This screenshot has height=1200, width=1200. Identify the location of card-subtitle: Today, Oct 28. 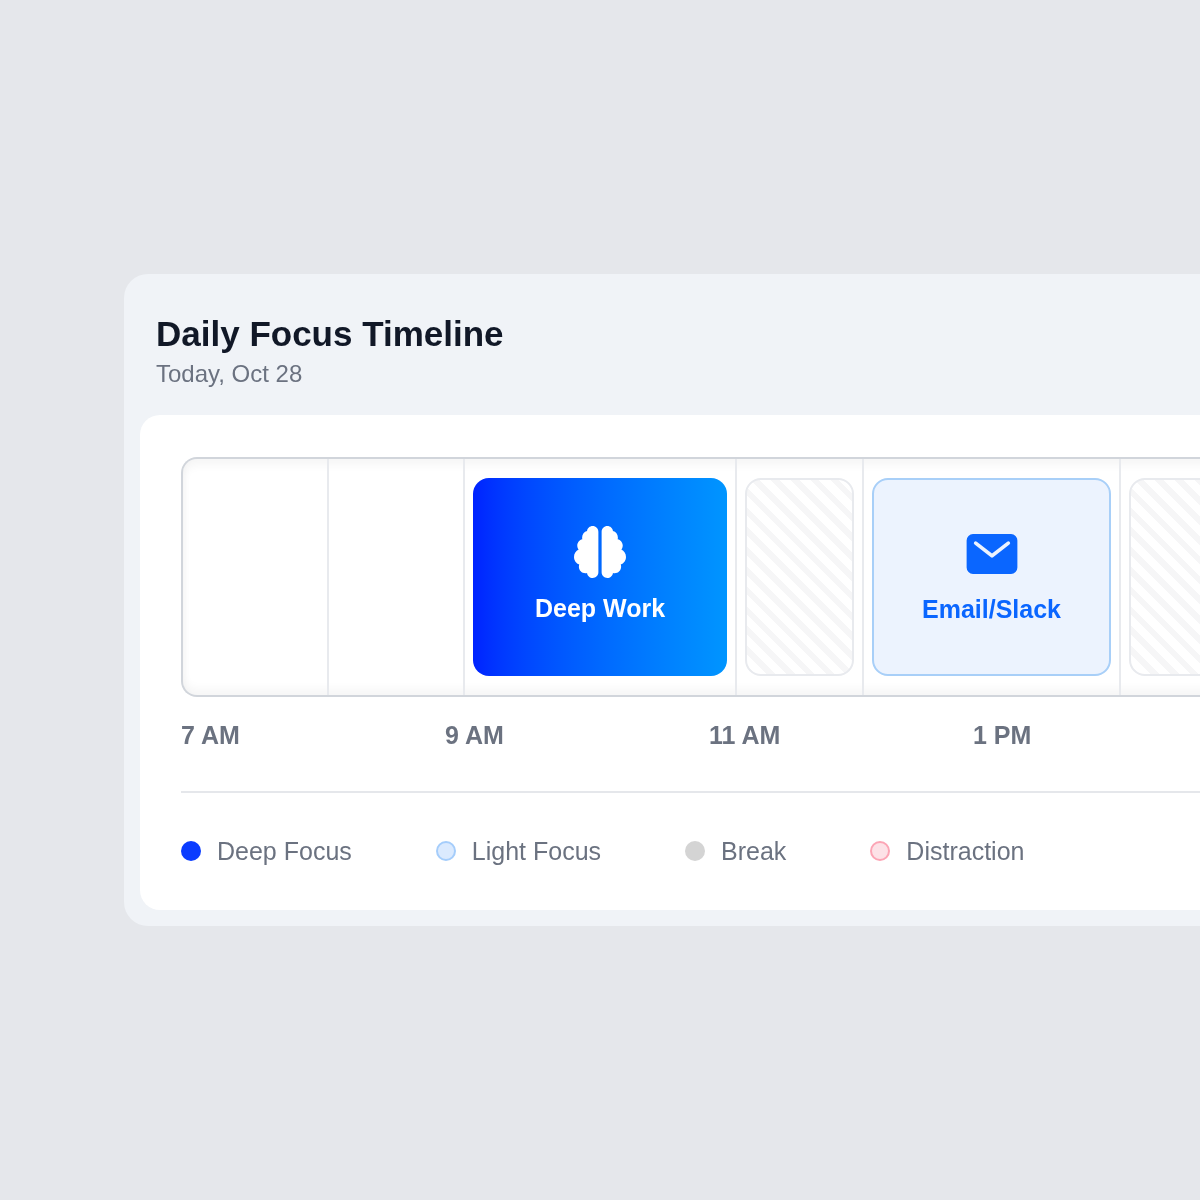
(230, 374).